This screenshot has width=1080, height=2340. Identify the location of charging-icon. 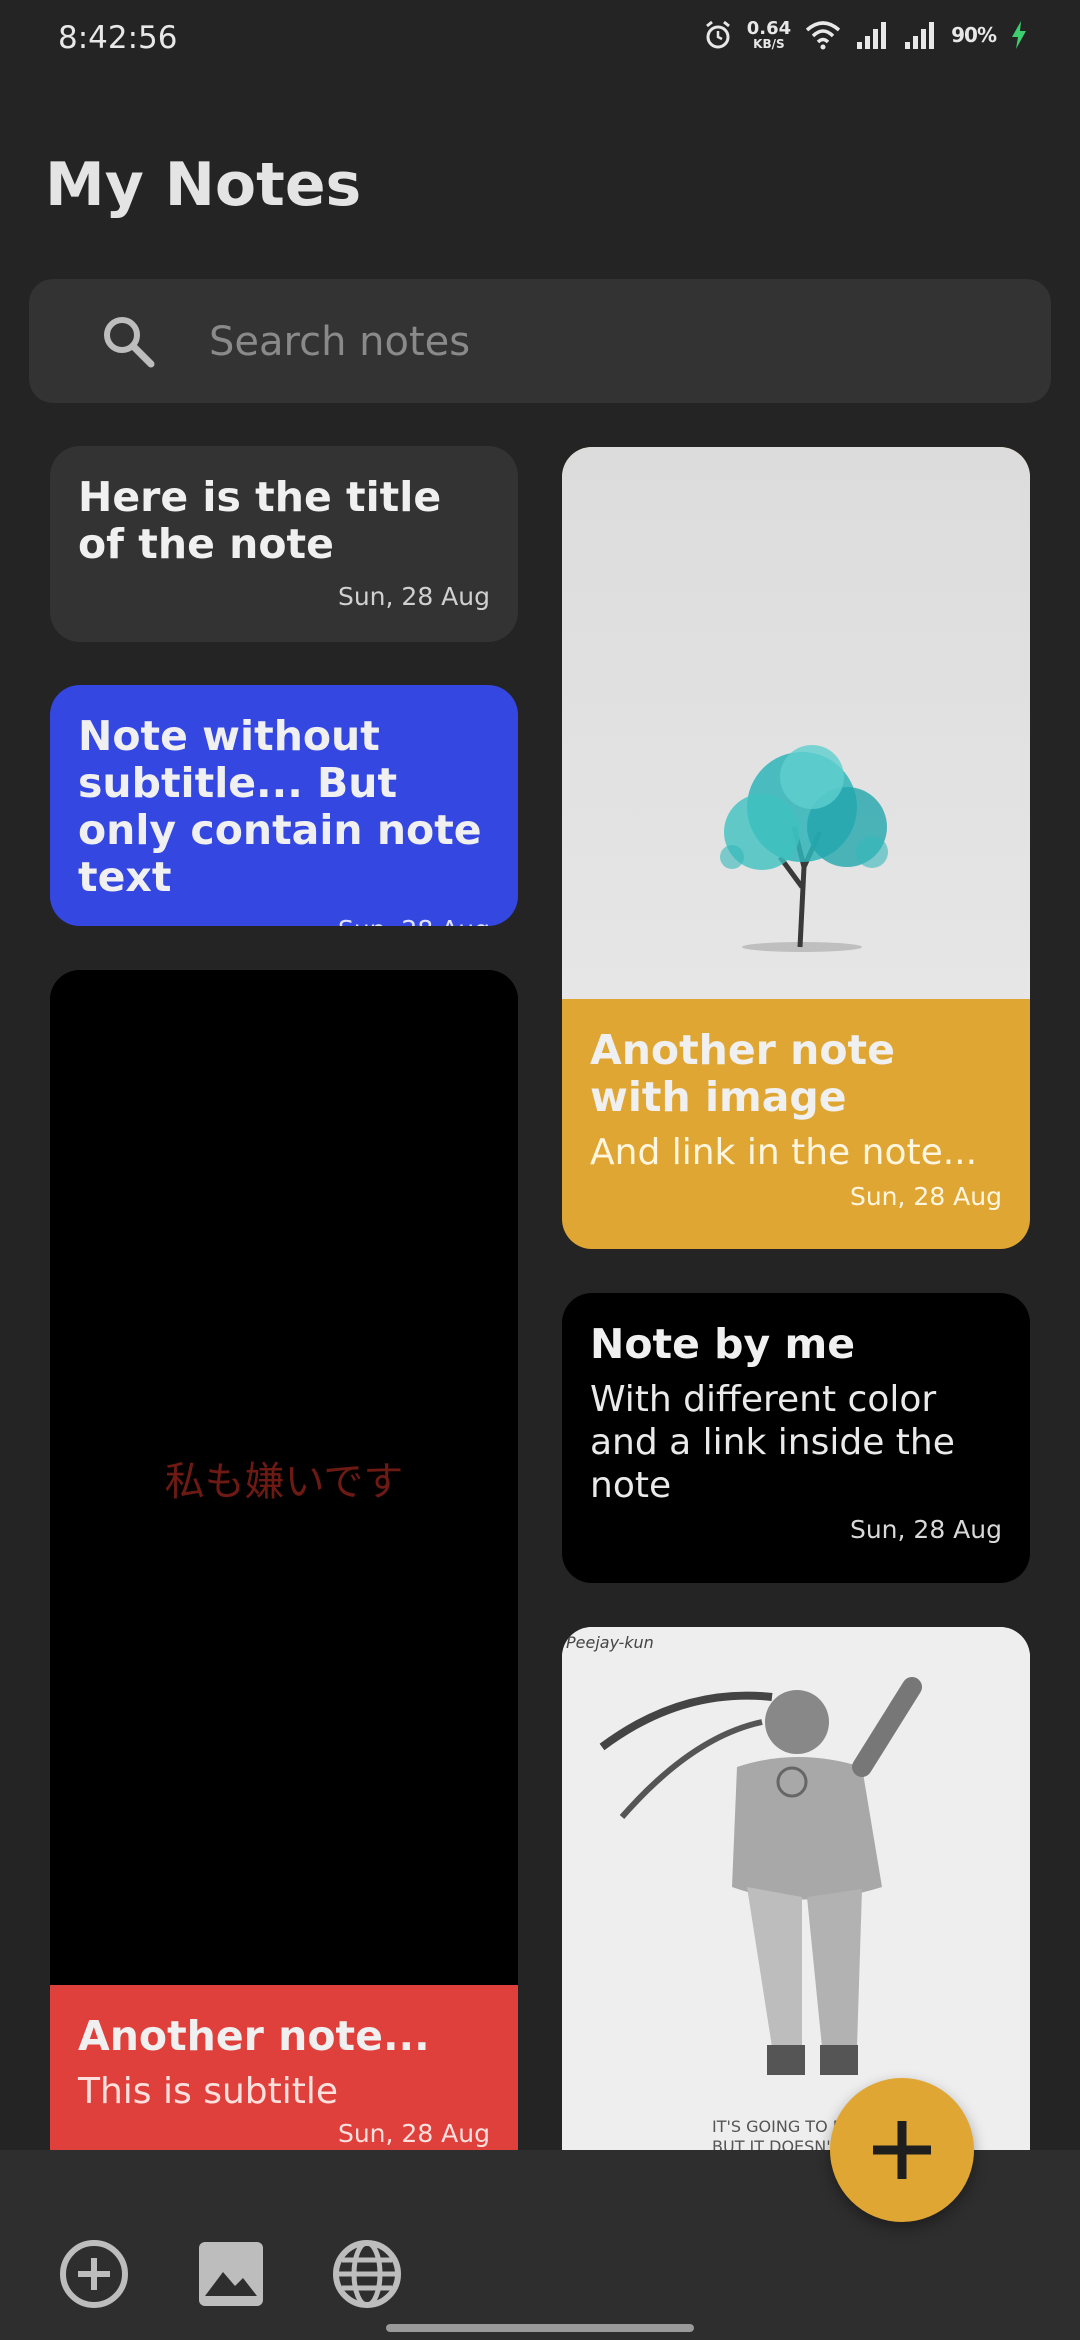
(1019, 35).